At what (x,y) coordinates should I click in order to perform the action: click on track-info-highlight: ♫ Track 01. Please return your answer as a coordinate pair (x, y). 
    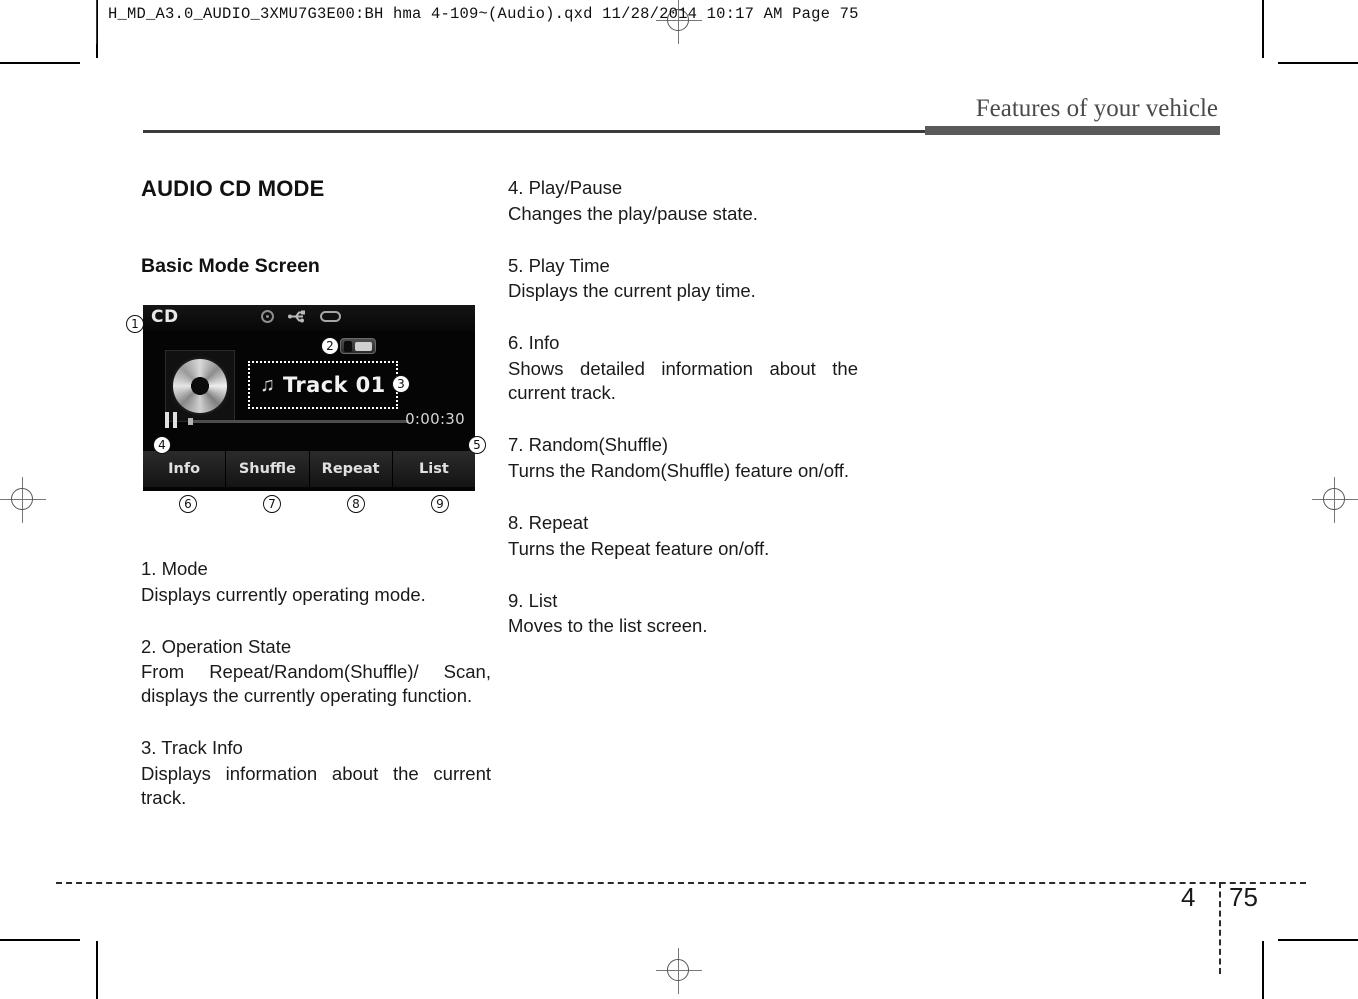
    Looking at the image, I should click on (323, 385).